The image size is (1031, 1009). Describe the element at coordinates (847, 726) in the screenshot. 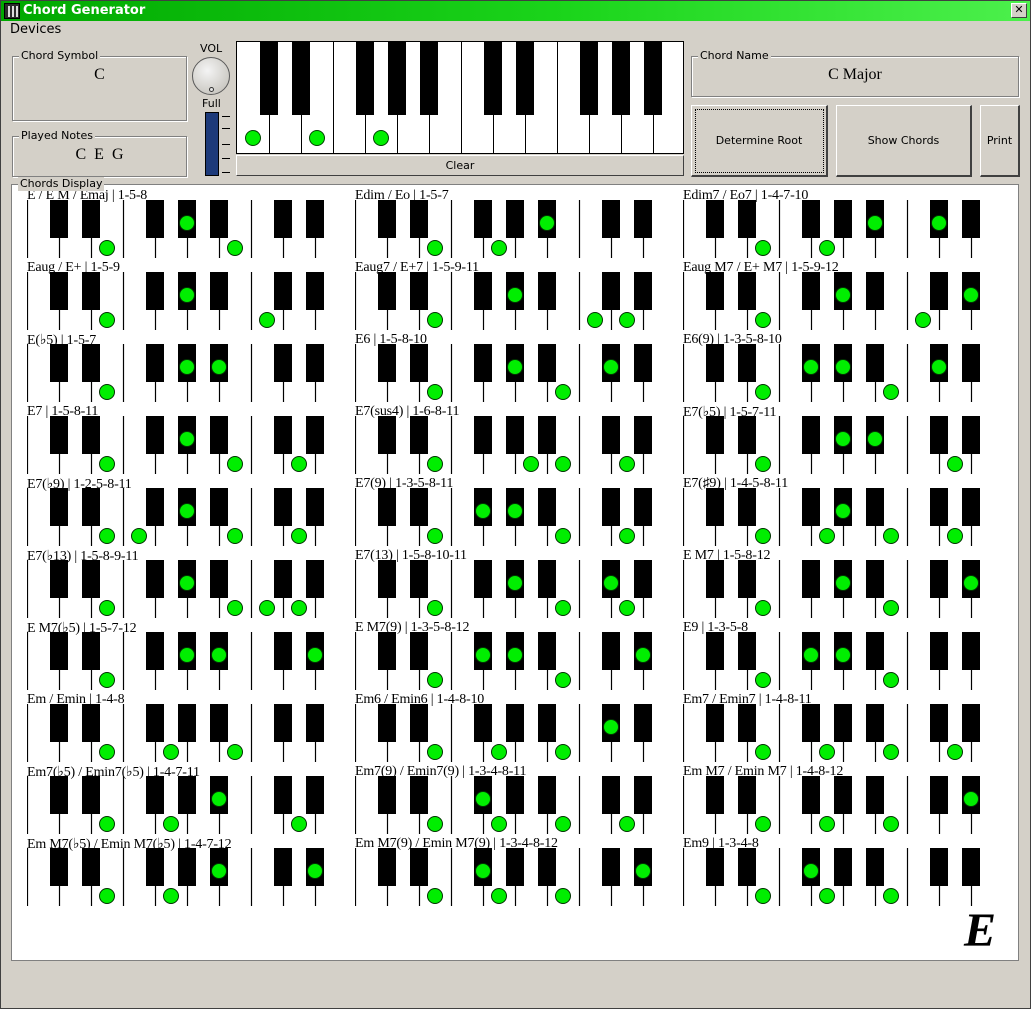

I see `chord-card: Em7 / Emin7 | 1-4-8-11` at that location.